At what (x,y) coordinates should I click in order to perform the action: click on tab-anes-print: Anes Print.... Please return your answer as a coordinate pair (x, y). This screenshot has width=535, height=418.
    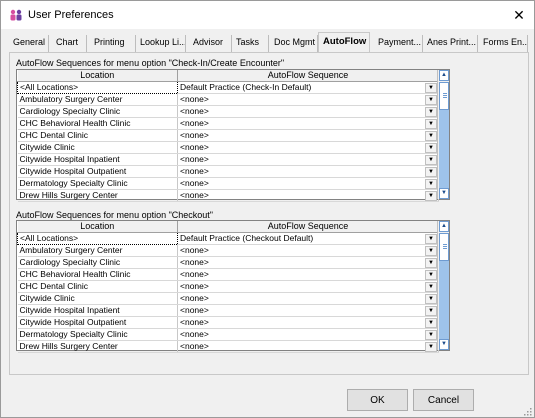
    Looking at the image, I should click on (450, 43).